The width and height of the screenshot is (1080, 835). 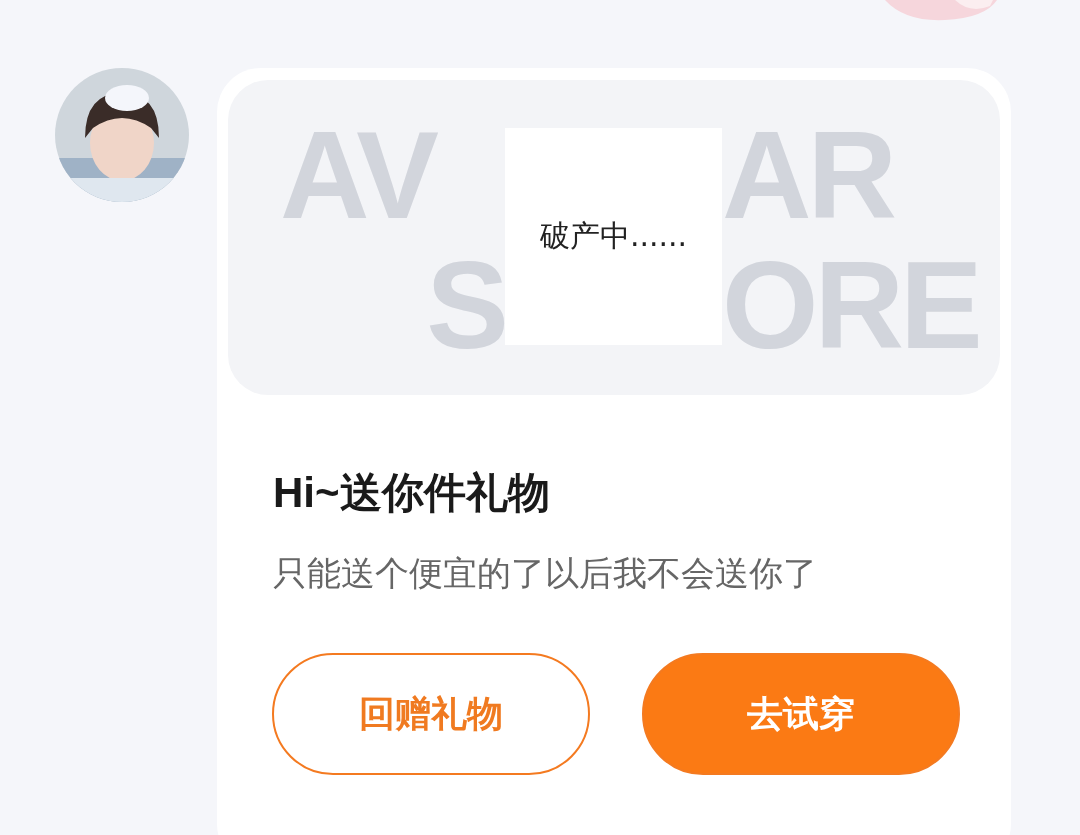 What do you see at coordinates (801, 714) in the screenshot?
I see `try-on-button: 去试穿` at bounding box center [801, 714].